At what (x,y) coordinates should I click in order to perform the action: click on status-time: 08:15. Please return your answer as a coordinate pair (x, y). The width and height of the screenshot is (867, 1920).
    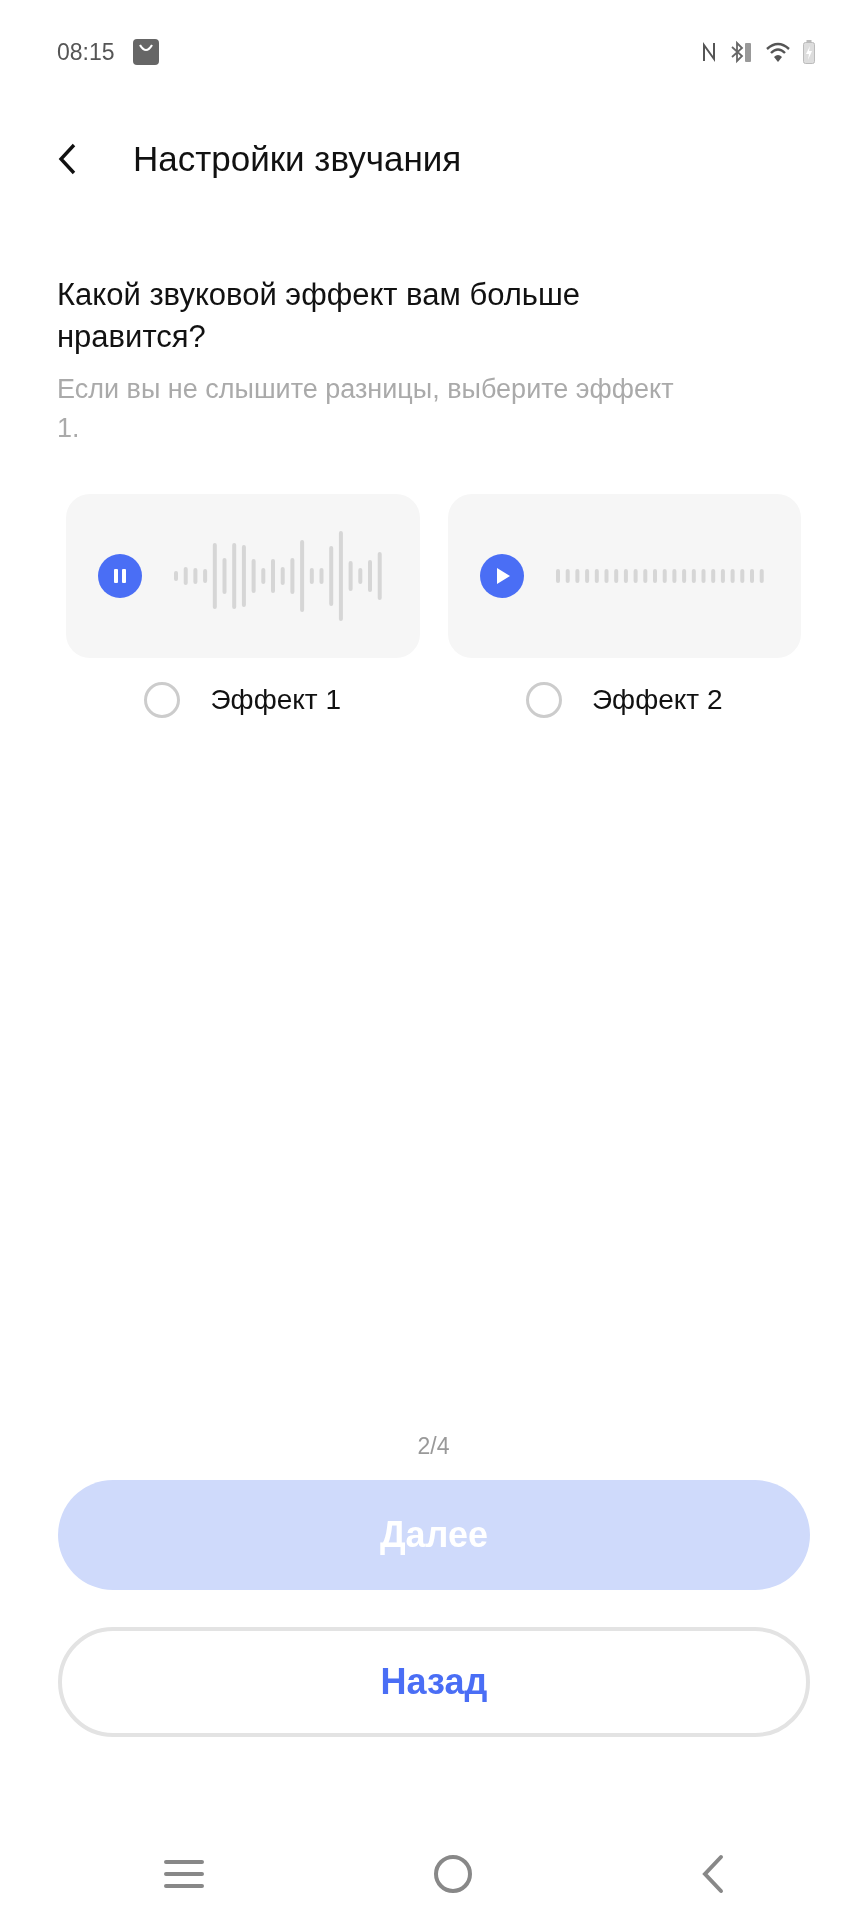
    Looking at the image, I should click on (86, 52).